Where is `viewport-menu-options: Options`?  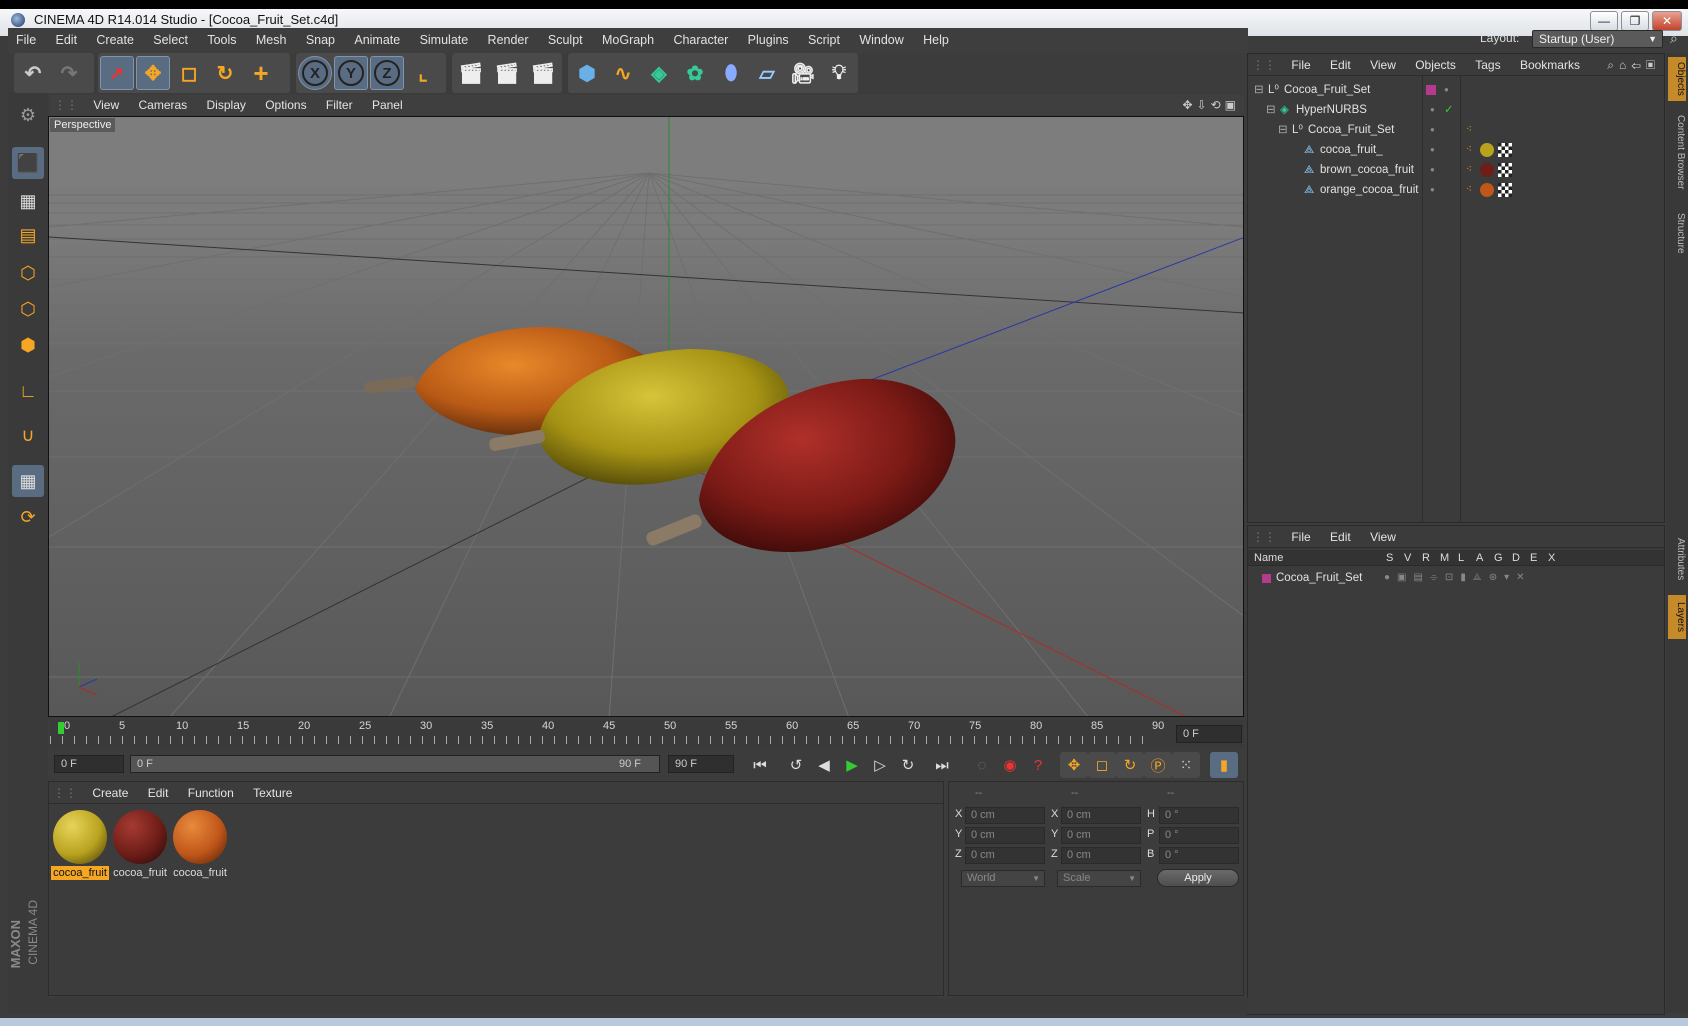
viewport-menu-options: Options is located at coordinates (285, 105).